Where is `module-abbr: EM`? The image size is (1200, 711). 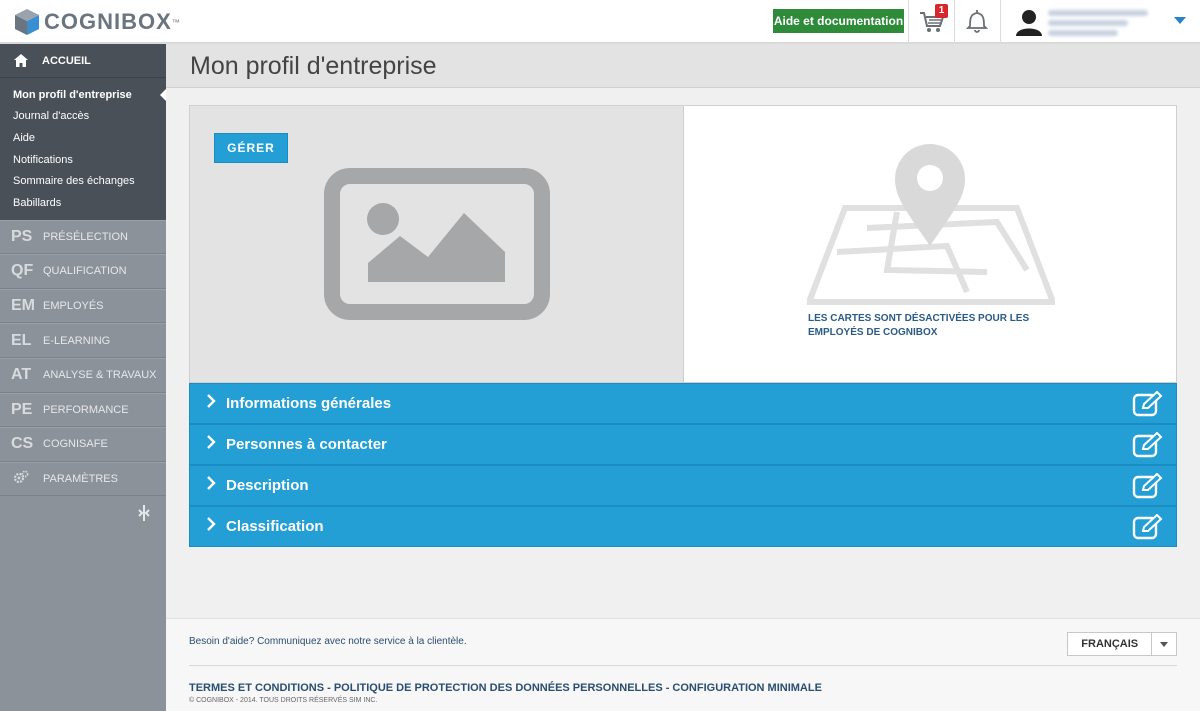 module-abbr: EM is located at coordinates (23, 306).